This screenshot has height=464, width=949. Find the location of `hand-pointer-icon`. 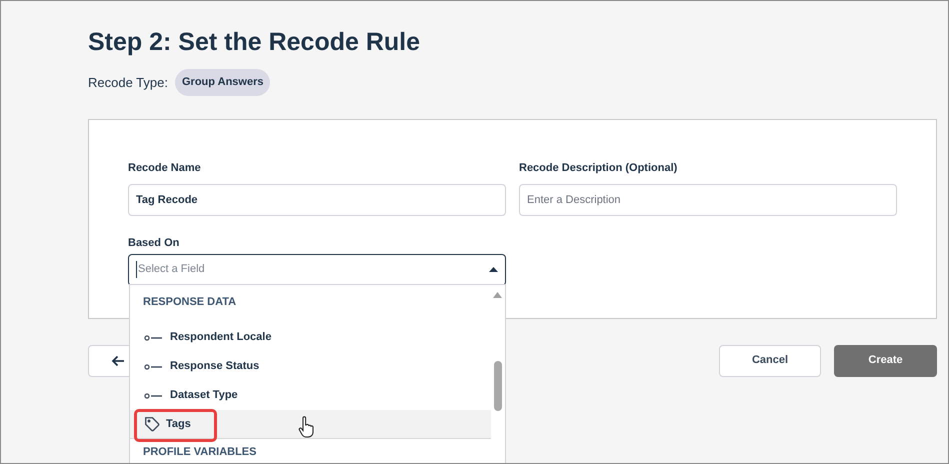

hand-pointer-icon is located at coordinates (306, 427).